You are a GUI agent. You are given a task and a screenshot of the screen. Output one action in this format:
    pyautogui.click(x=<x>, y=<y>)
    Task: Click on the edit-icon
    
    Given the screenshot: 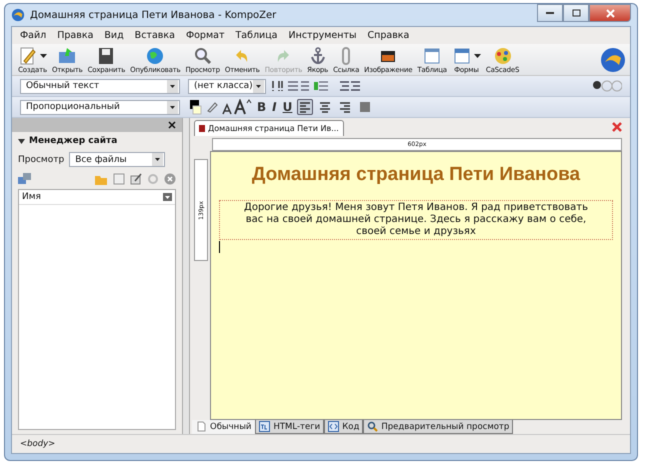 What is the action you would take?
    pyautogui.click(x=136, y=179)
    